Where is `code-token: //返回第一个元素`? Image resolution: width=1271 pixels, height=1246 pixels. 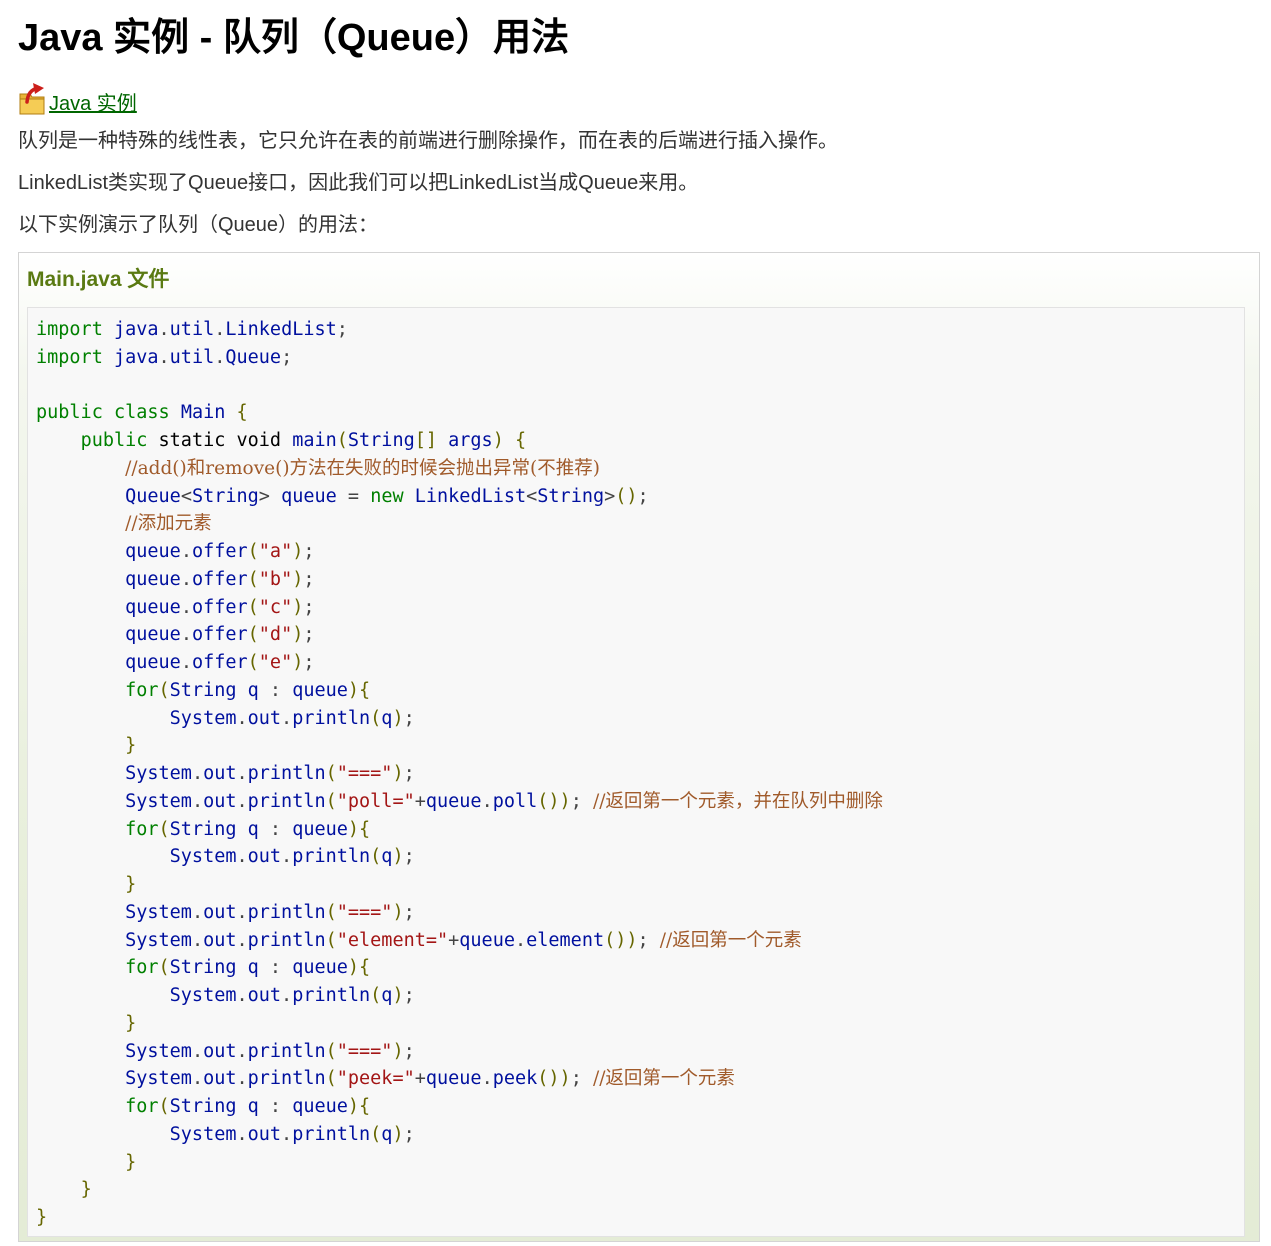
code-token: //返回第一个元素 is located at coordinates (663, 1079).